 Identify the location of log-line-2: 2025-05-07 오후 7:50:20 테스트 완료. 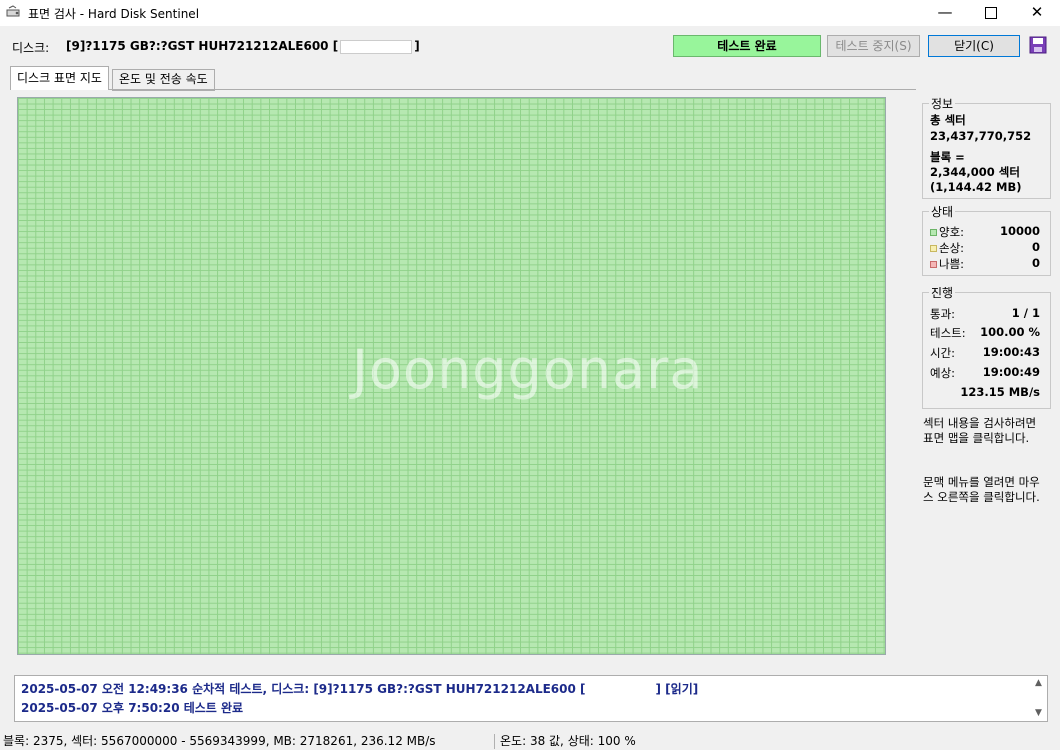
(132, 708).